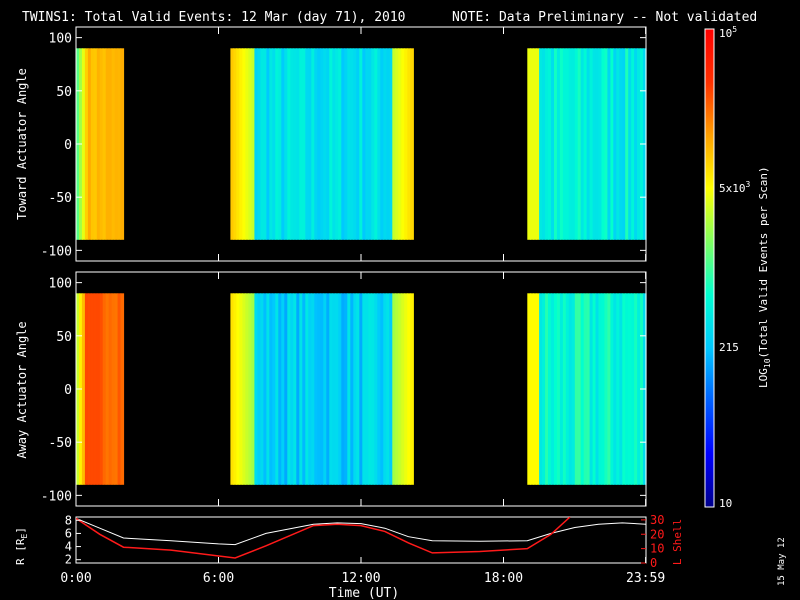 Image resolution: width=800 pixels, height=600 pixels. I want to click on xtick-label: 6:00, so click(218, 578).